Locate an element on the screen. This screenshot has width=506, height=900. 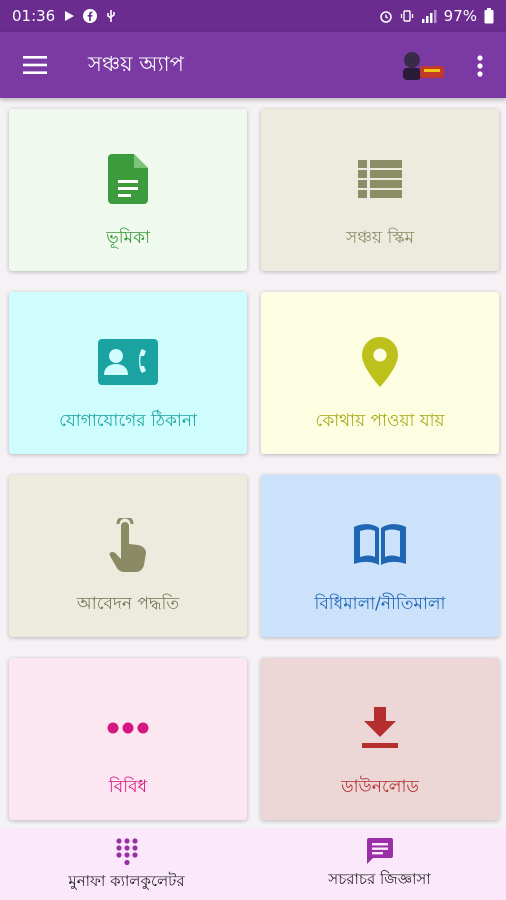
card-download: ডাউনলোড is located at coordinates (380, 739).